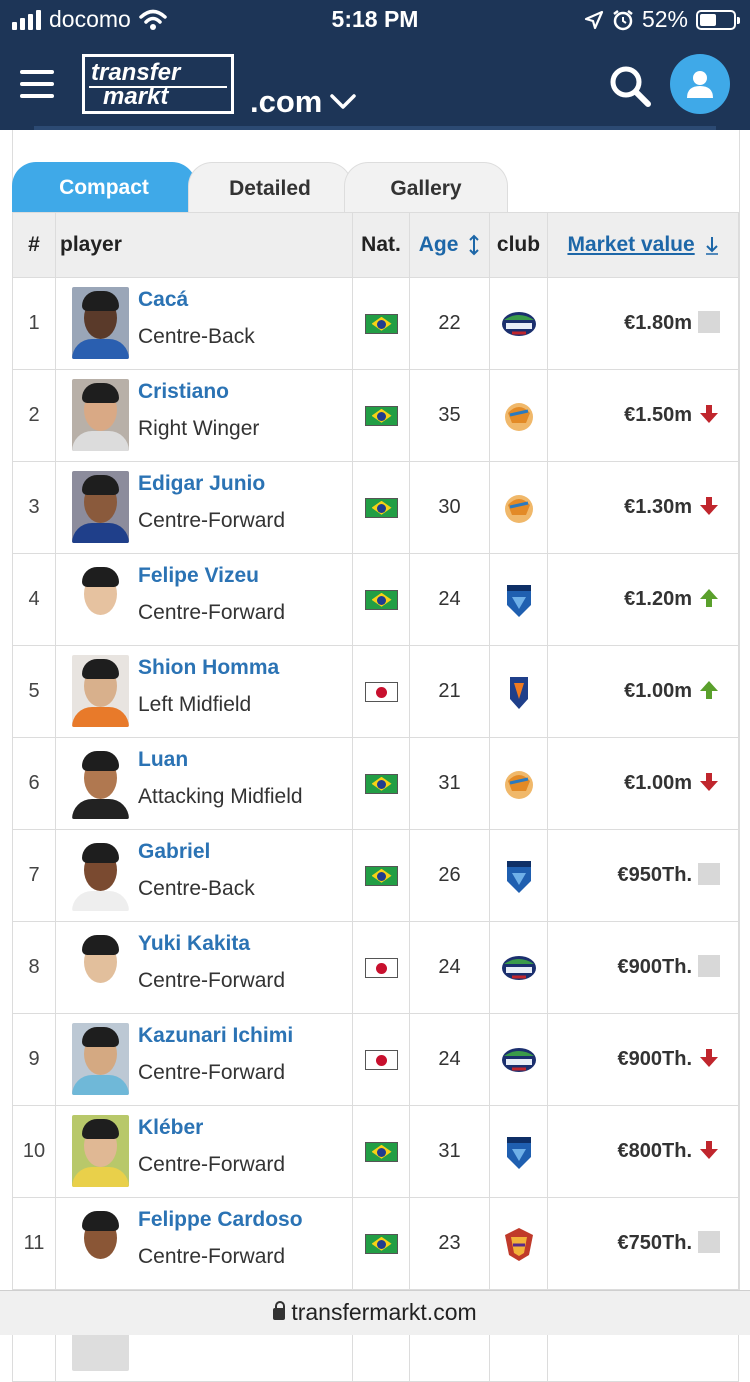 The height and width of the screenshot is (1382, 750). I want to click on chevron-down-icon, so click(343, 102).